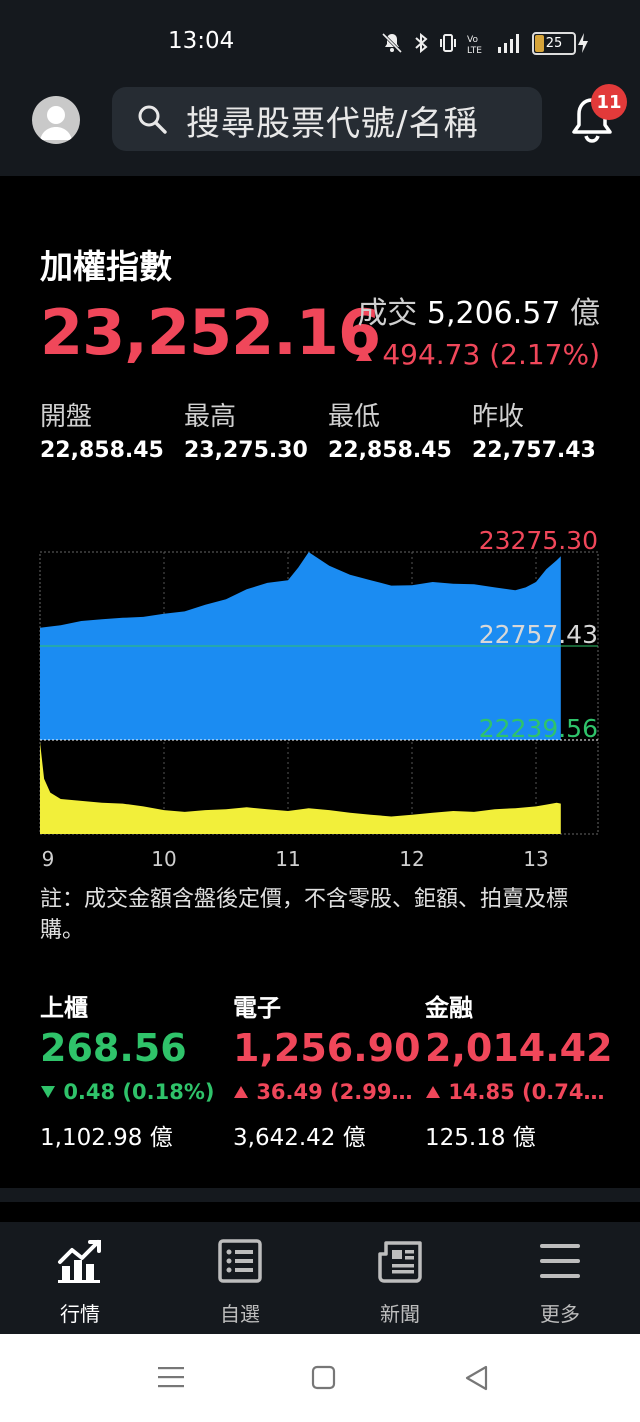  Describe the element at coordinates (538, 728) in the screenshot. I see `y-label-low: 22239.56` at that location.